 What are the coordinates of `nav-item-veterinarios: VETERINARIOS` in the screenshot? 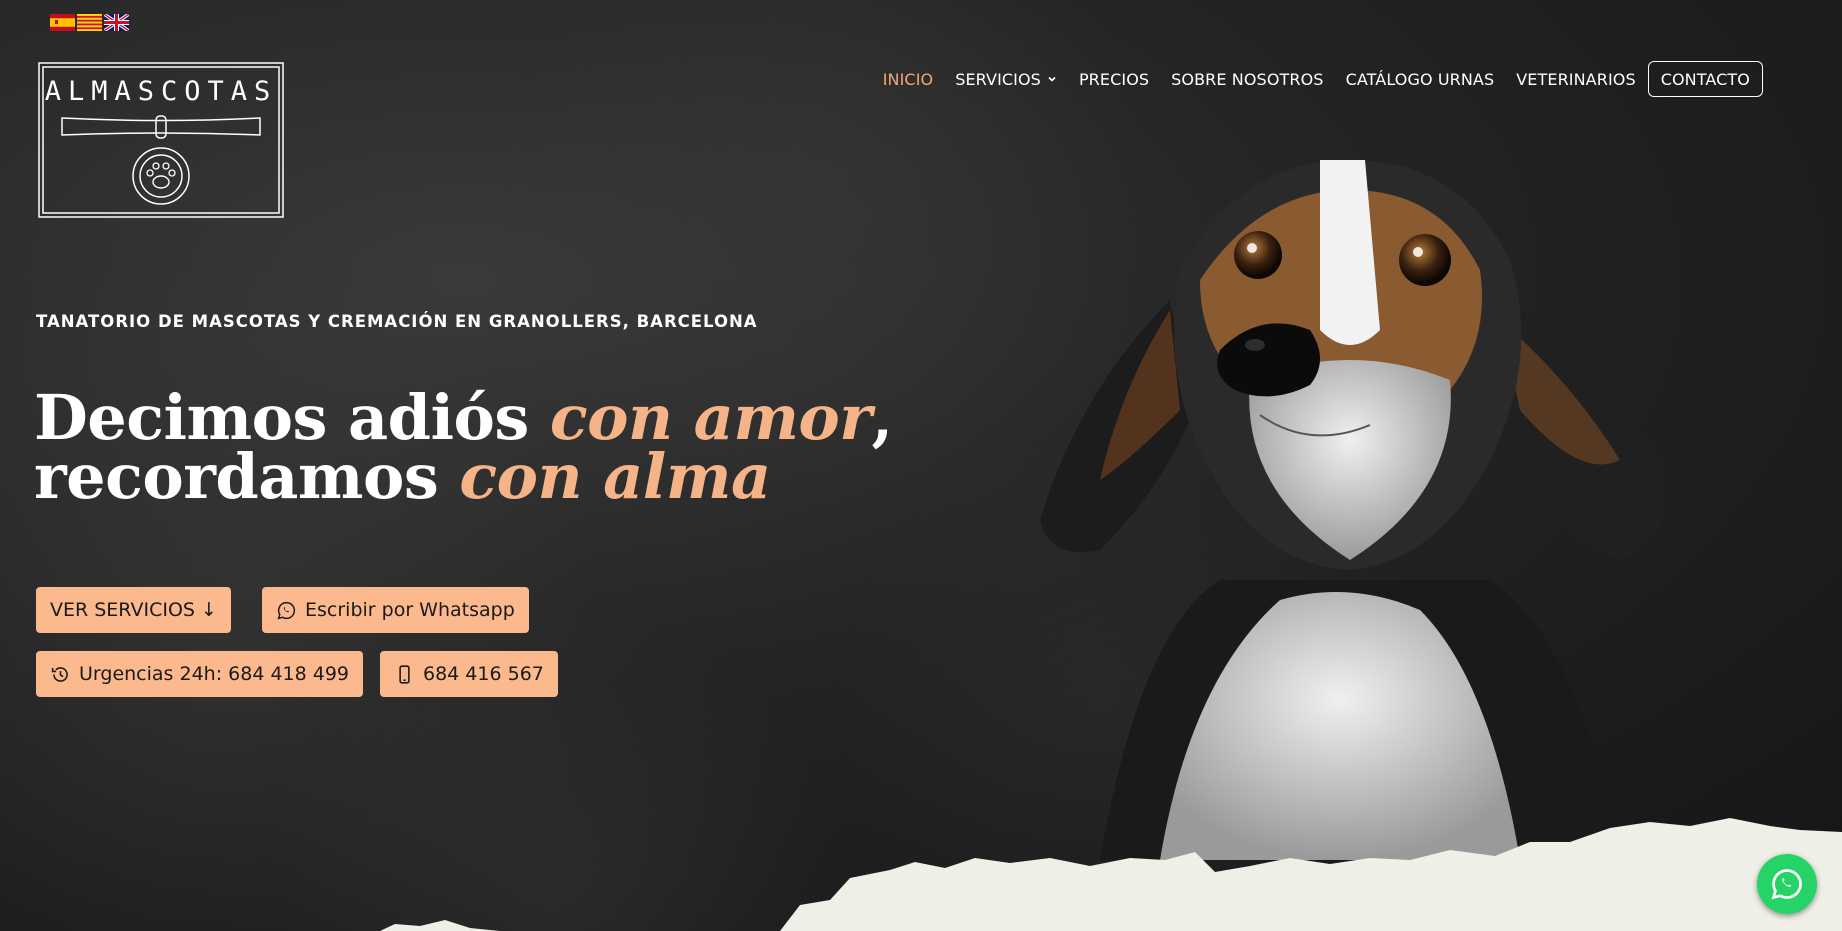 It's located at (1575, 79).